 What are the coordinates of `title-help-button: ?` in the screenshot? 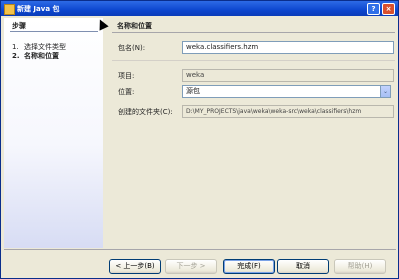 It's located at (373, 9).